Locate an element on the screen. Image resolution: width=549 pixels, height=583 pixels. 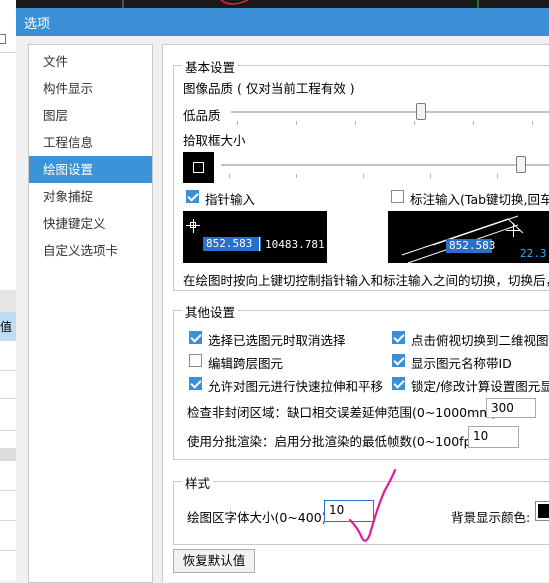
style-group: 样式 绘图区字体大小(0~400): 10 背景显示颜色: is located at coordinates (361, 509).